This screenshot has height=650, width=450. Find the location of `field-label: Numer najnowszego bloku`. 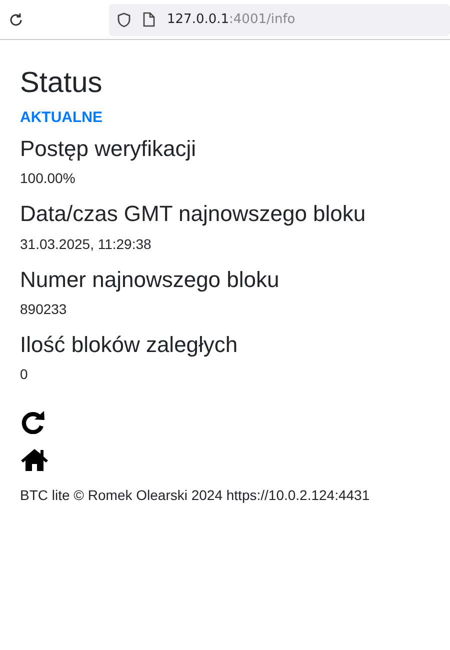

field-label: Numer najnowszego bloku is located at coordinates (150, 279).